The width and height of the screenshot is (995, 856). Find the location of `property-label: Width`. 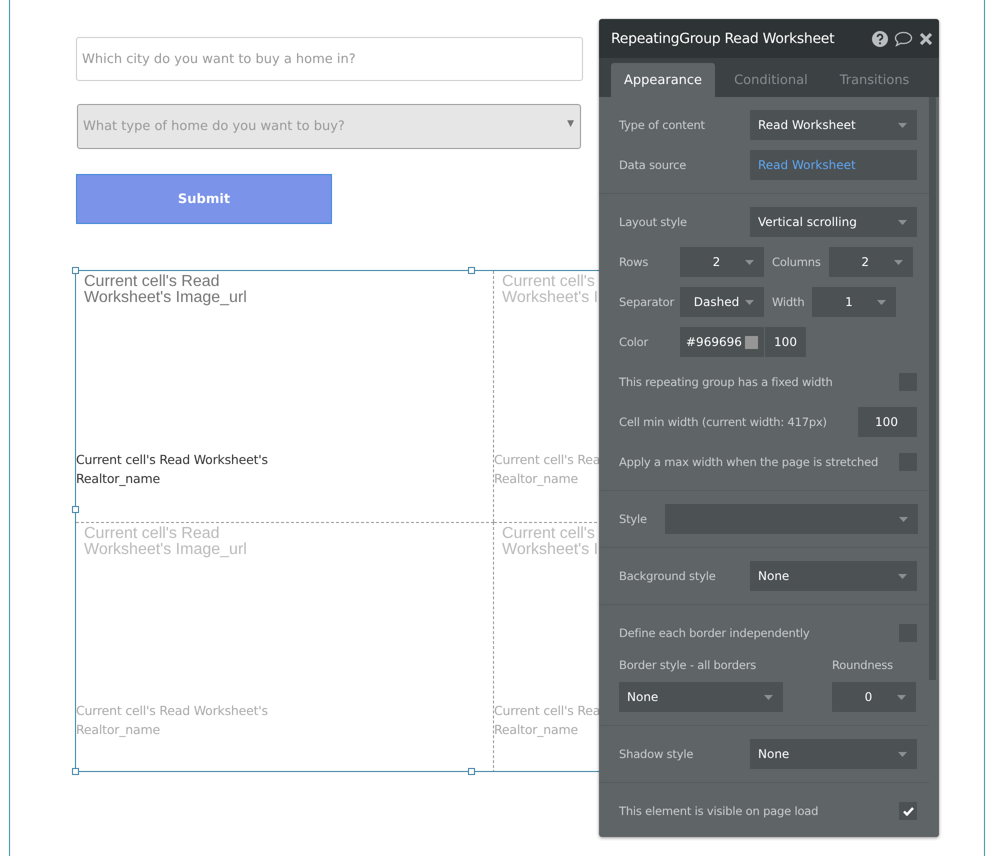

property-label: Width is located at coordinates (788, 302).